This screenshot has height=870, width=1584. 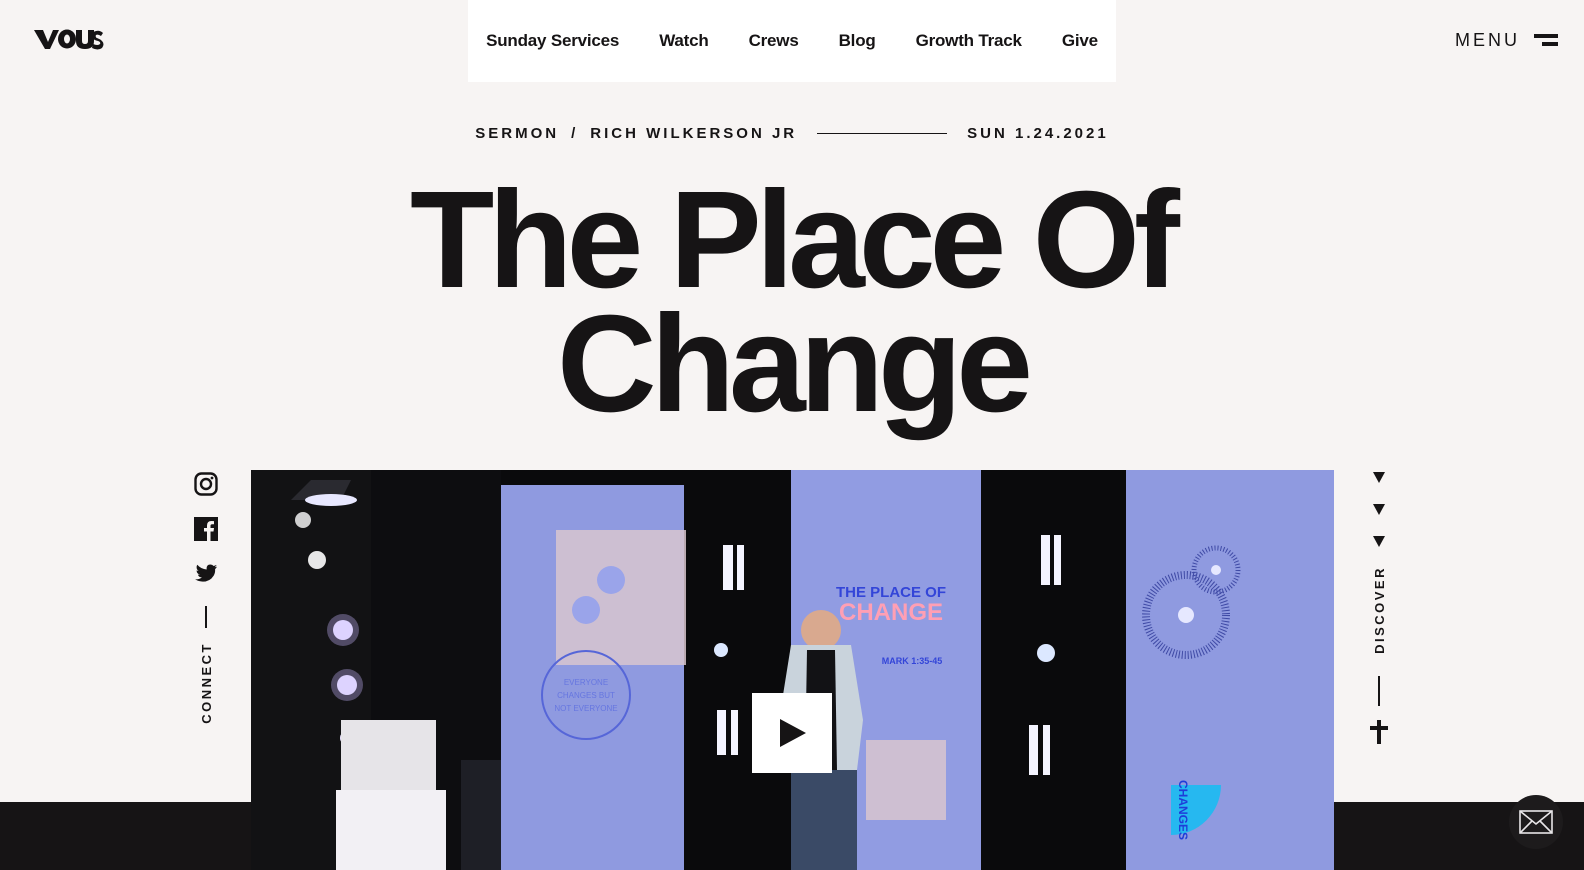 What do you see at coordinates (969, 41) in the screenshot?
I see `nav-growth-track: Growth Track` at bounding box center [969, 41].